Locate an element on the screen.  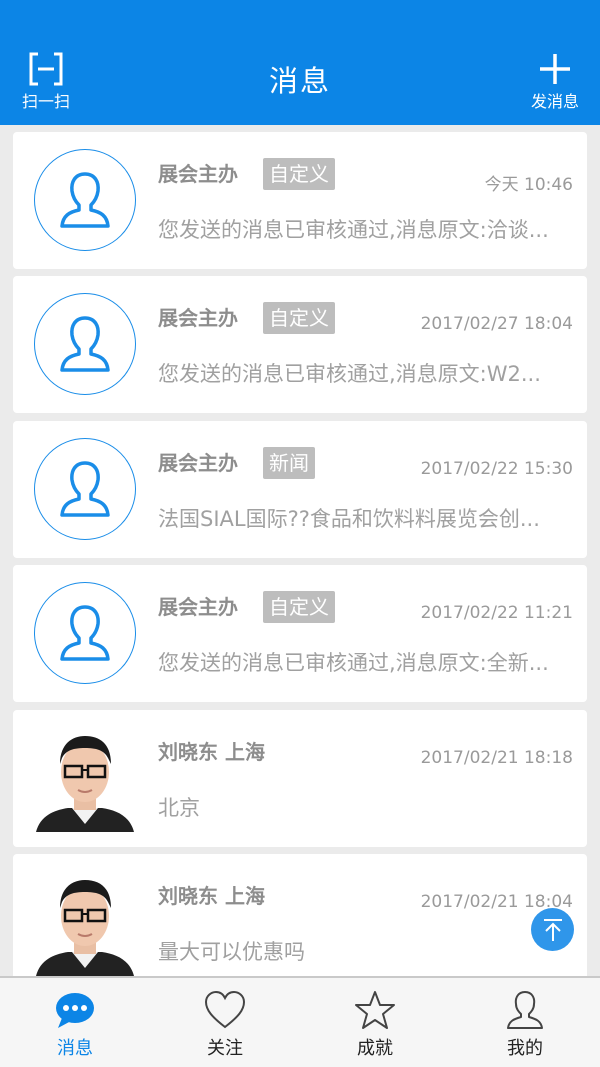
scroll-to-top-button is located at coordinates (552, 929).